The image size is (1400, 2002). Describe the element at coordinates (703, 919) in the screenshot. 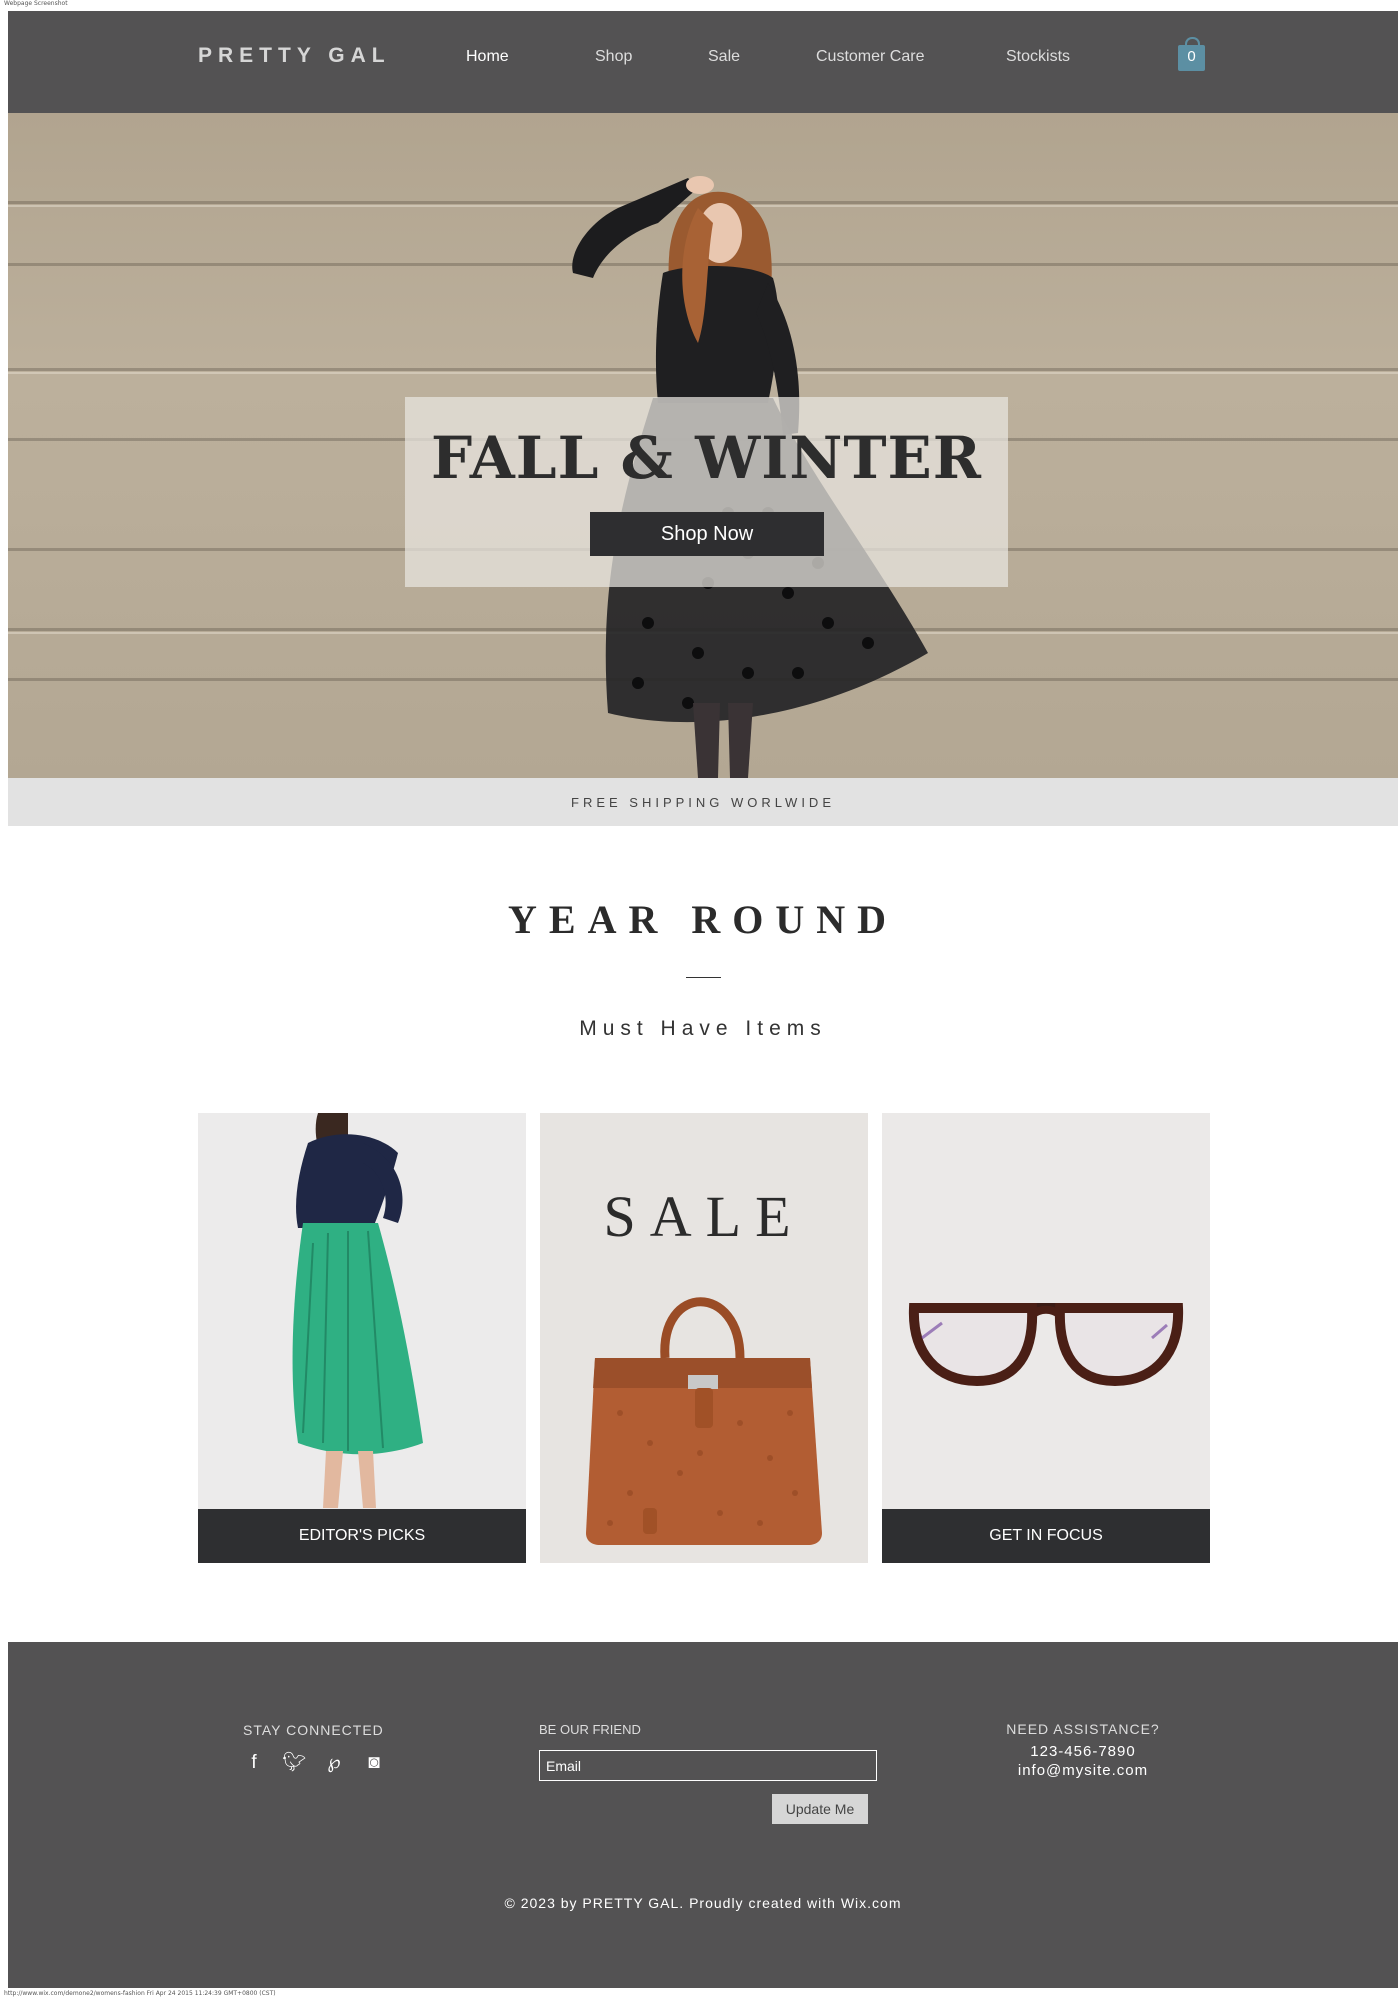

I see `section-title: YEAR ROUND` at that location.